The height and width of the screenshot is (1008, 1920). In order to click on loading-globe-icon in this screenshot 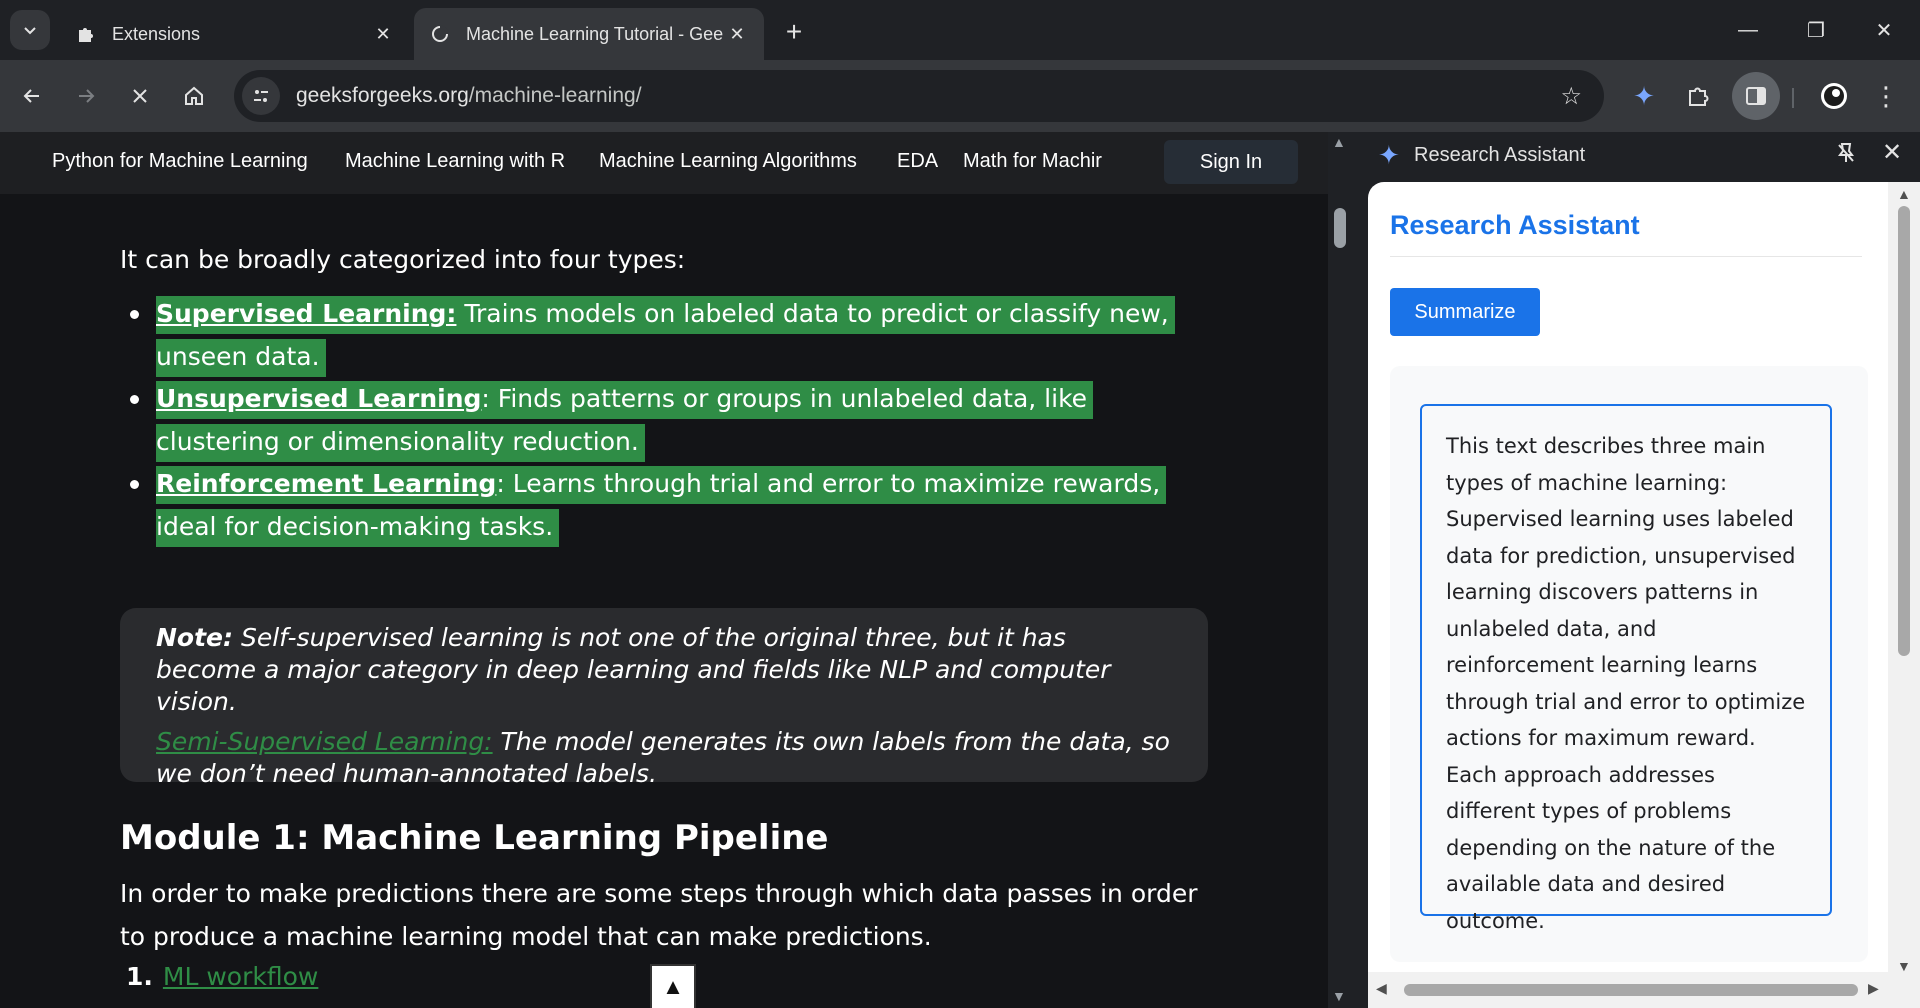, I will do `click(440, 33)`.